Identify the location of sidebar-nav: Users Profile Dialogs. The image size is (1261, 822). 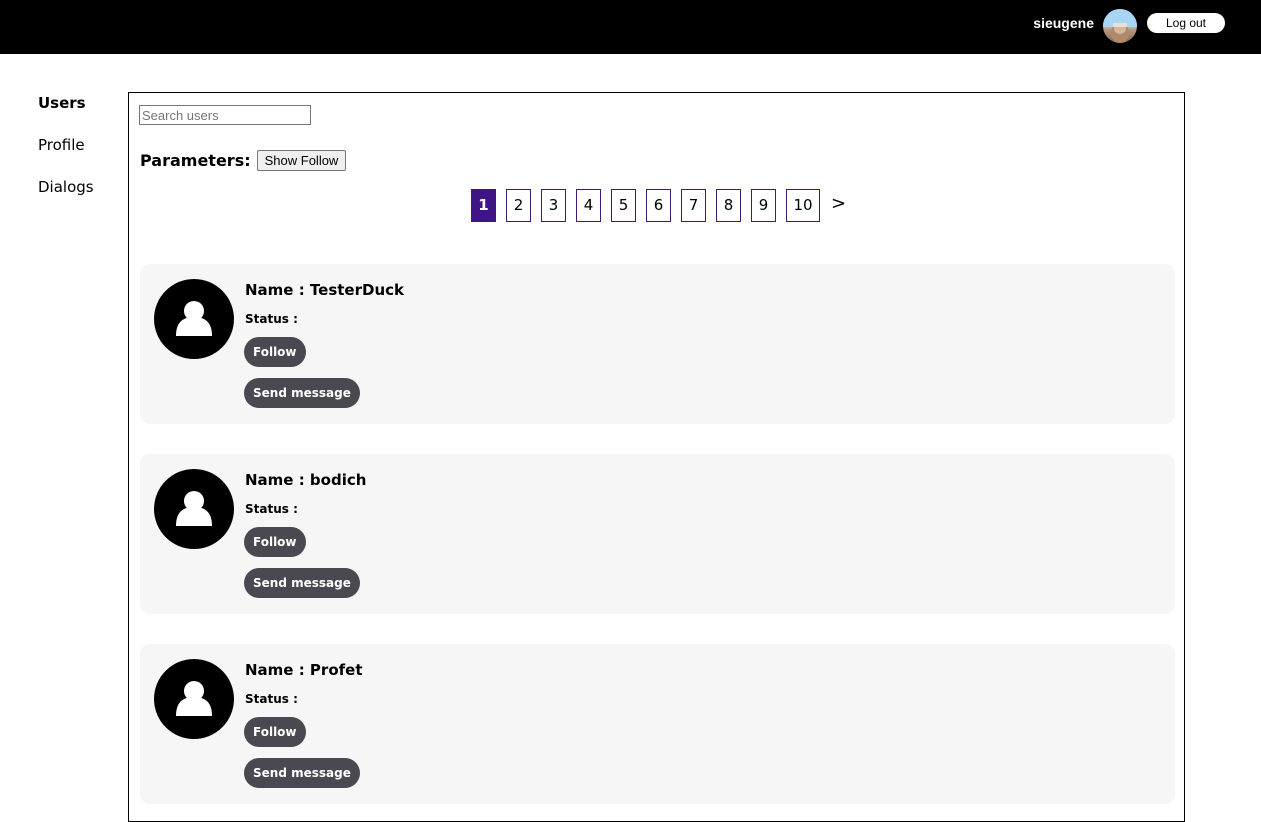
(78, 155).